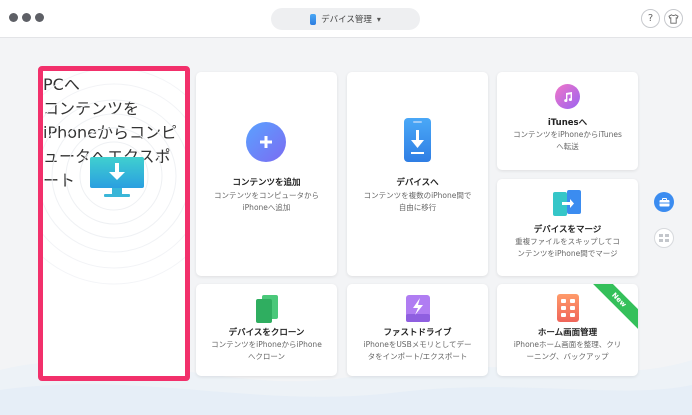  I want to click on monitor-download-icon, so click(117, 177).